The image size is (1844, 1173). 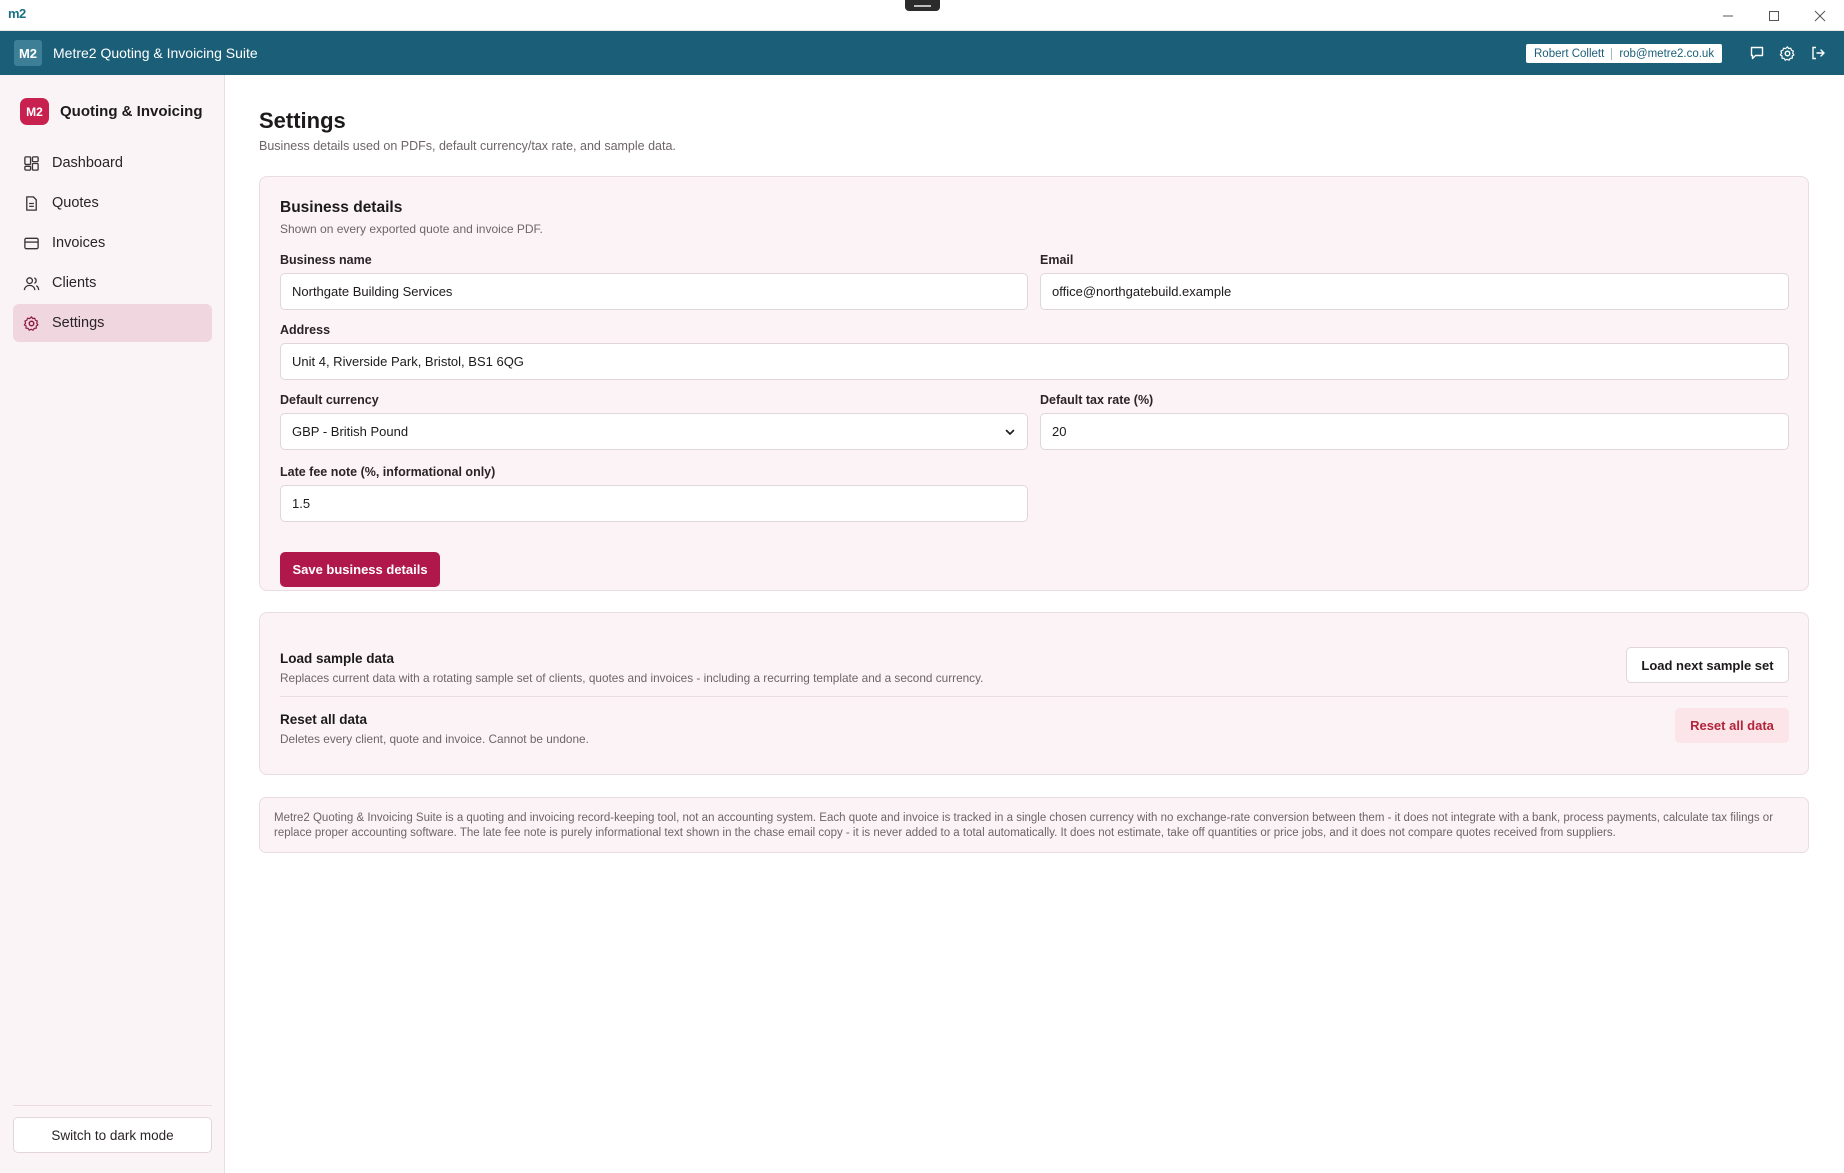 I want to click on logout-icon, so click(x=1818, y=53).